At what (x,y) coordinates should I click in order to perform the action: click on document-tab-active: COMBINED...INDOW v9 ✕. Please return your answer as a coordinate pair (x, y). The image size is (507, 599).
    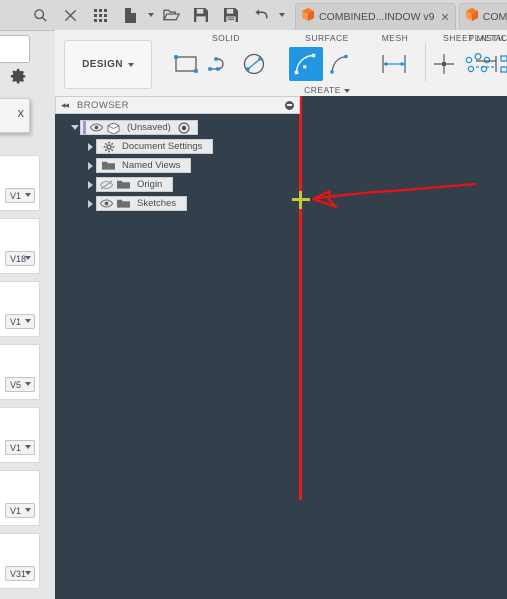
    Looking at the image, I should click on (375, 16).